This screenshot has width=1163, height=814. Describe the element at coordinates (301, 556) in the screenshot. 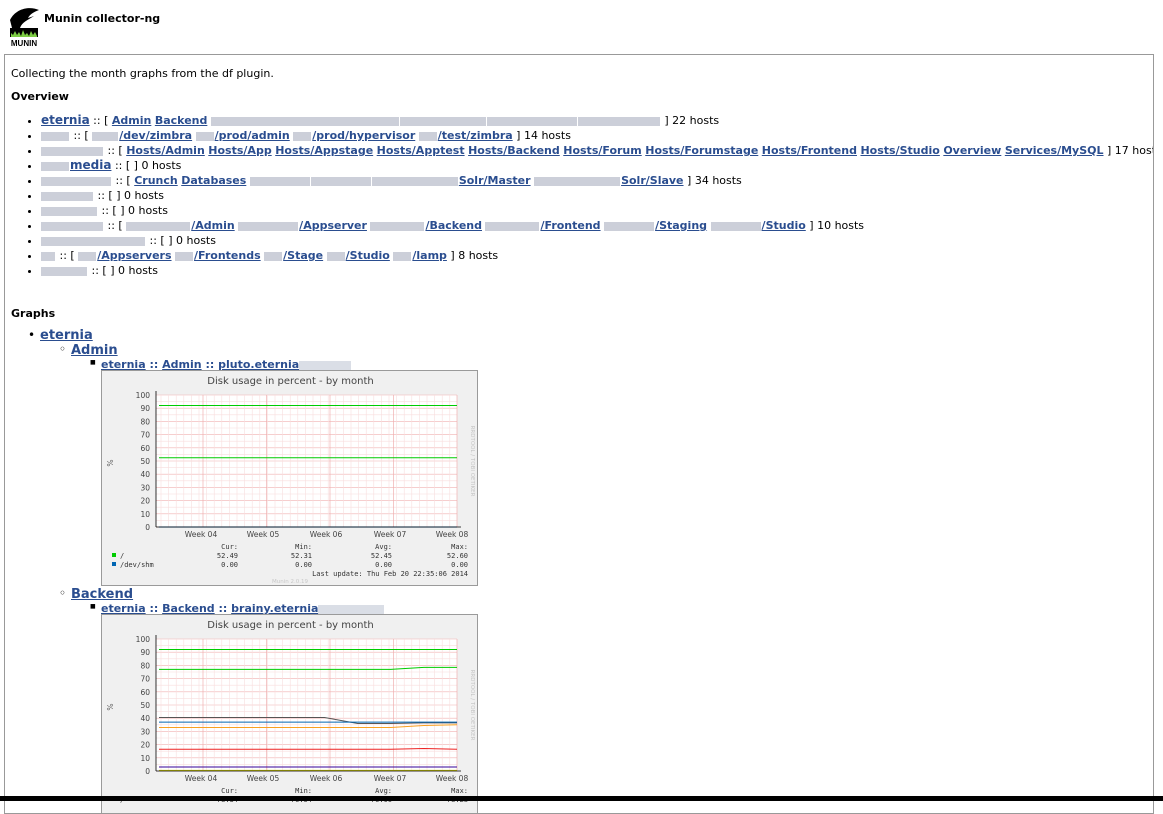

I see `legend-value: 52.31` at that location.